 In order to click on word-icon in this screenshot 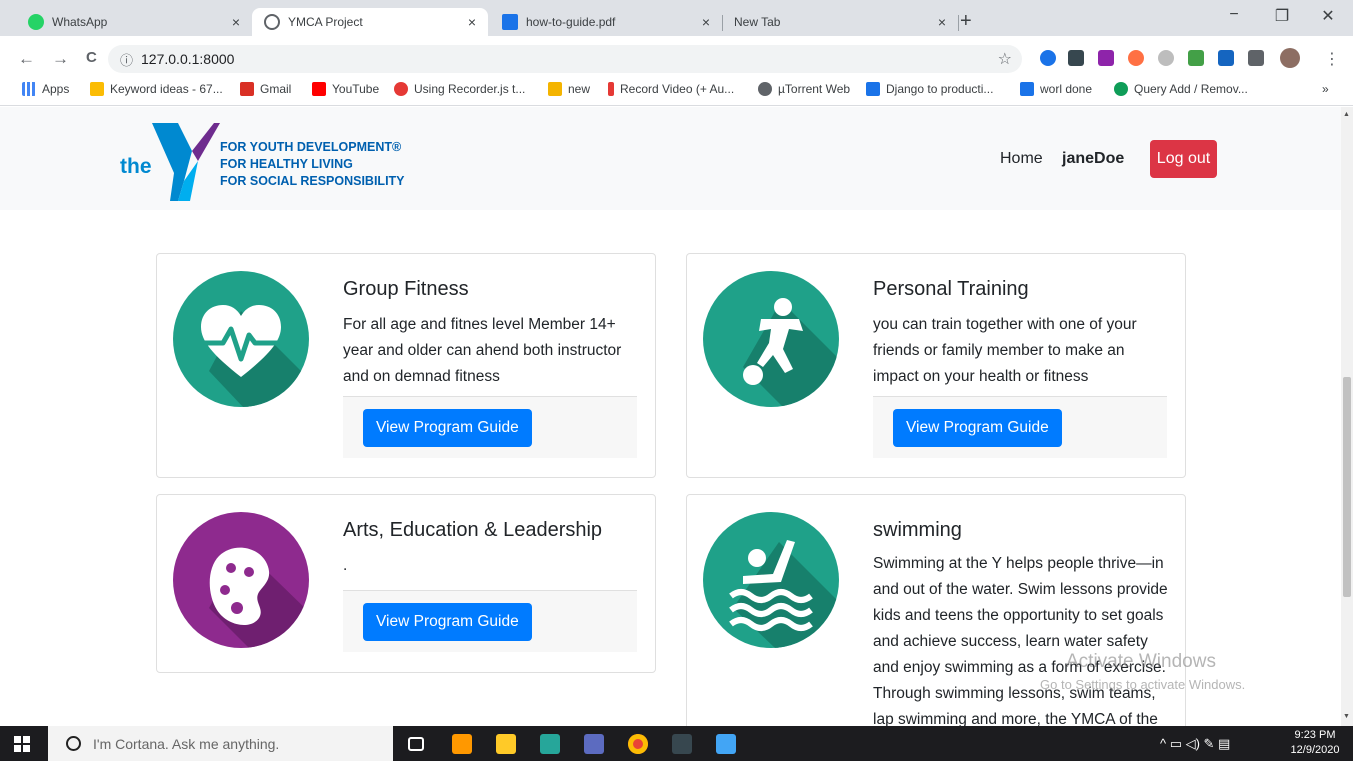, I will do `click(726, 744)`.